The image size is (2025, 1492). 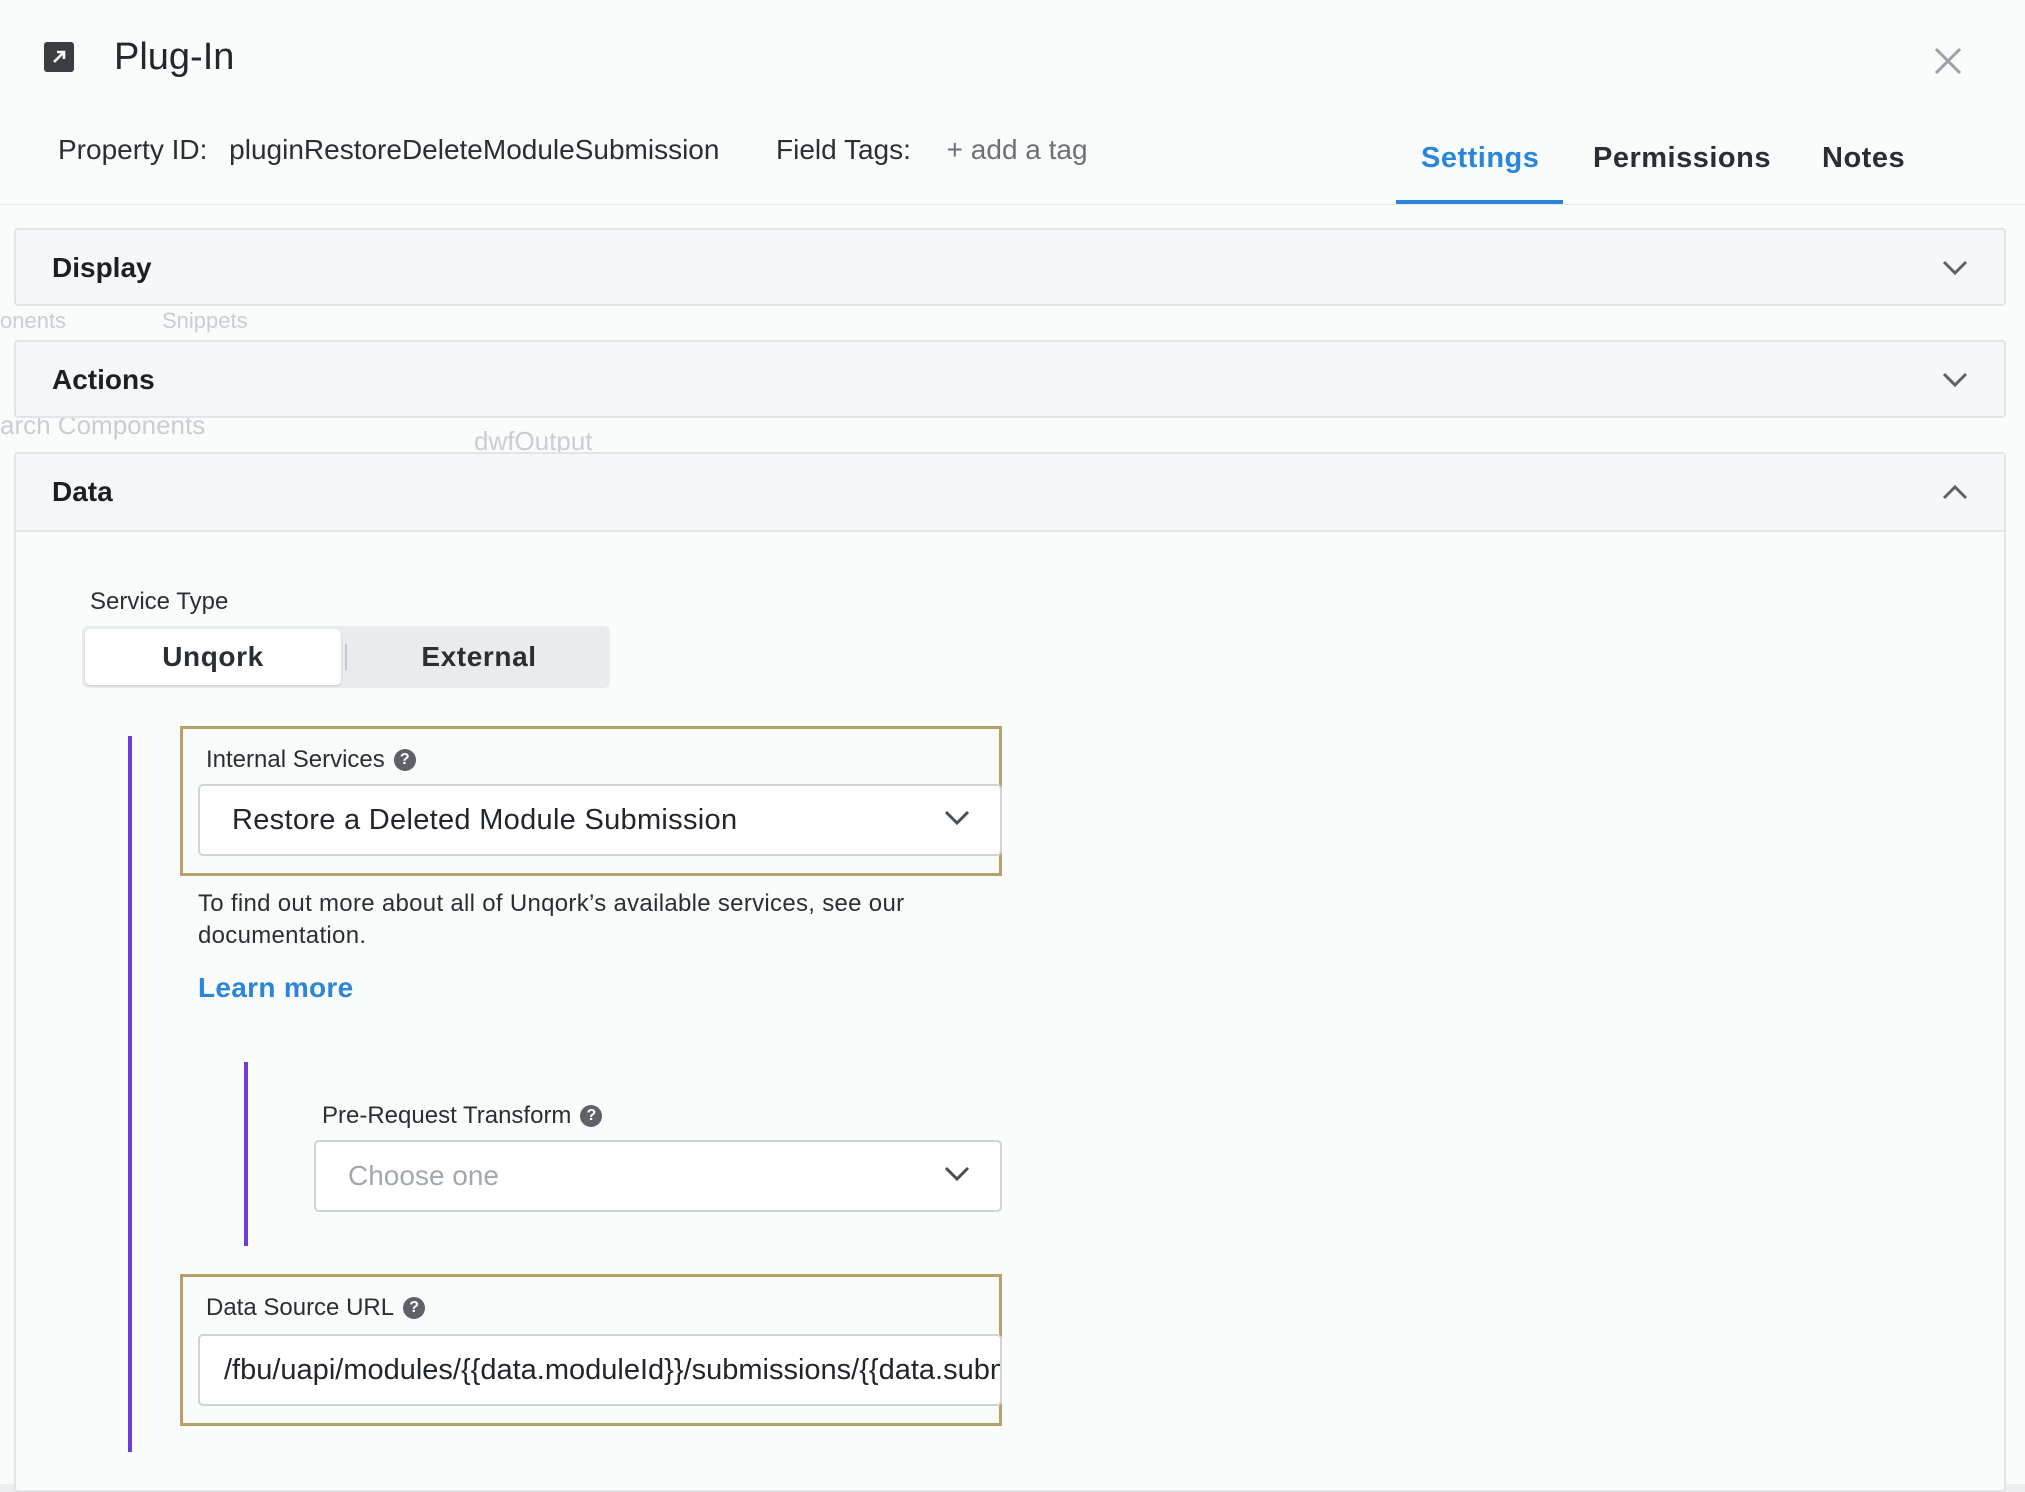 What do you see at coordinates (102, 267) in the screenshot?
I see `section-display-title: Display` at bounding box center [102, 267].